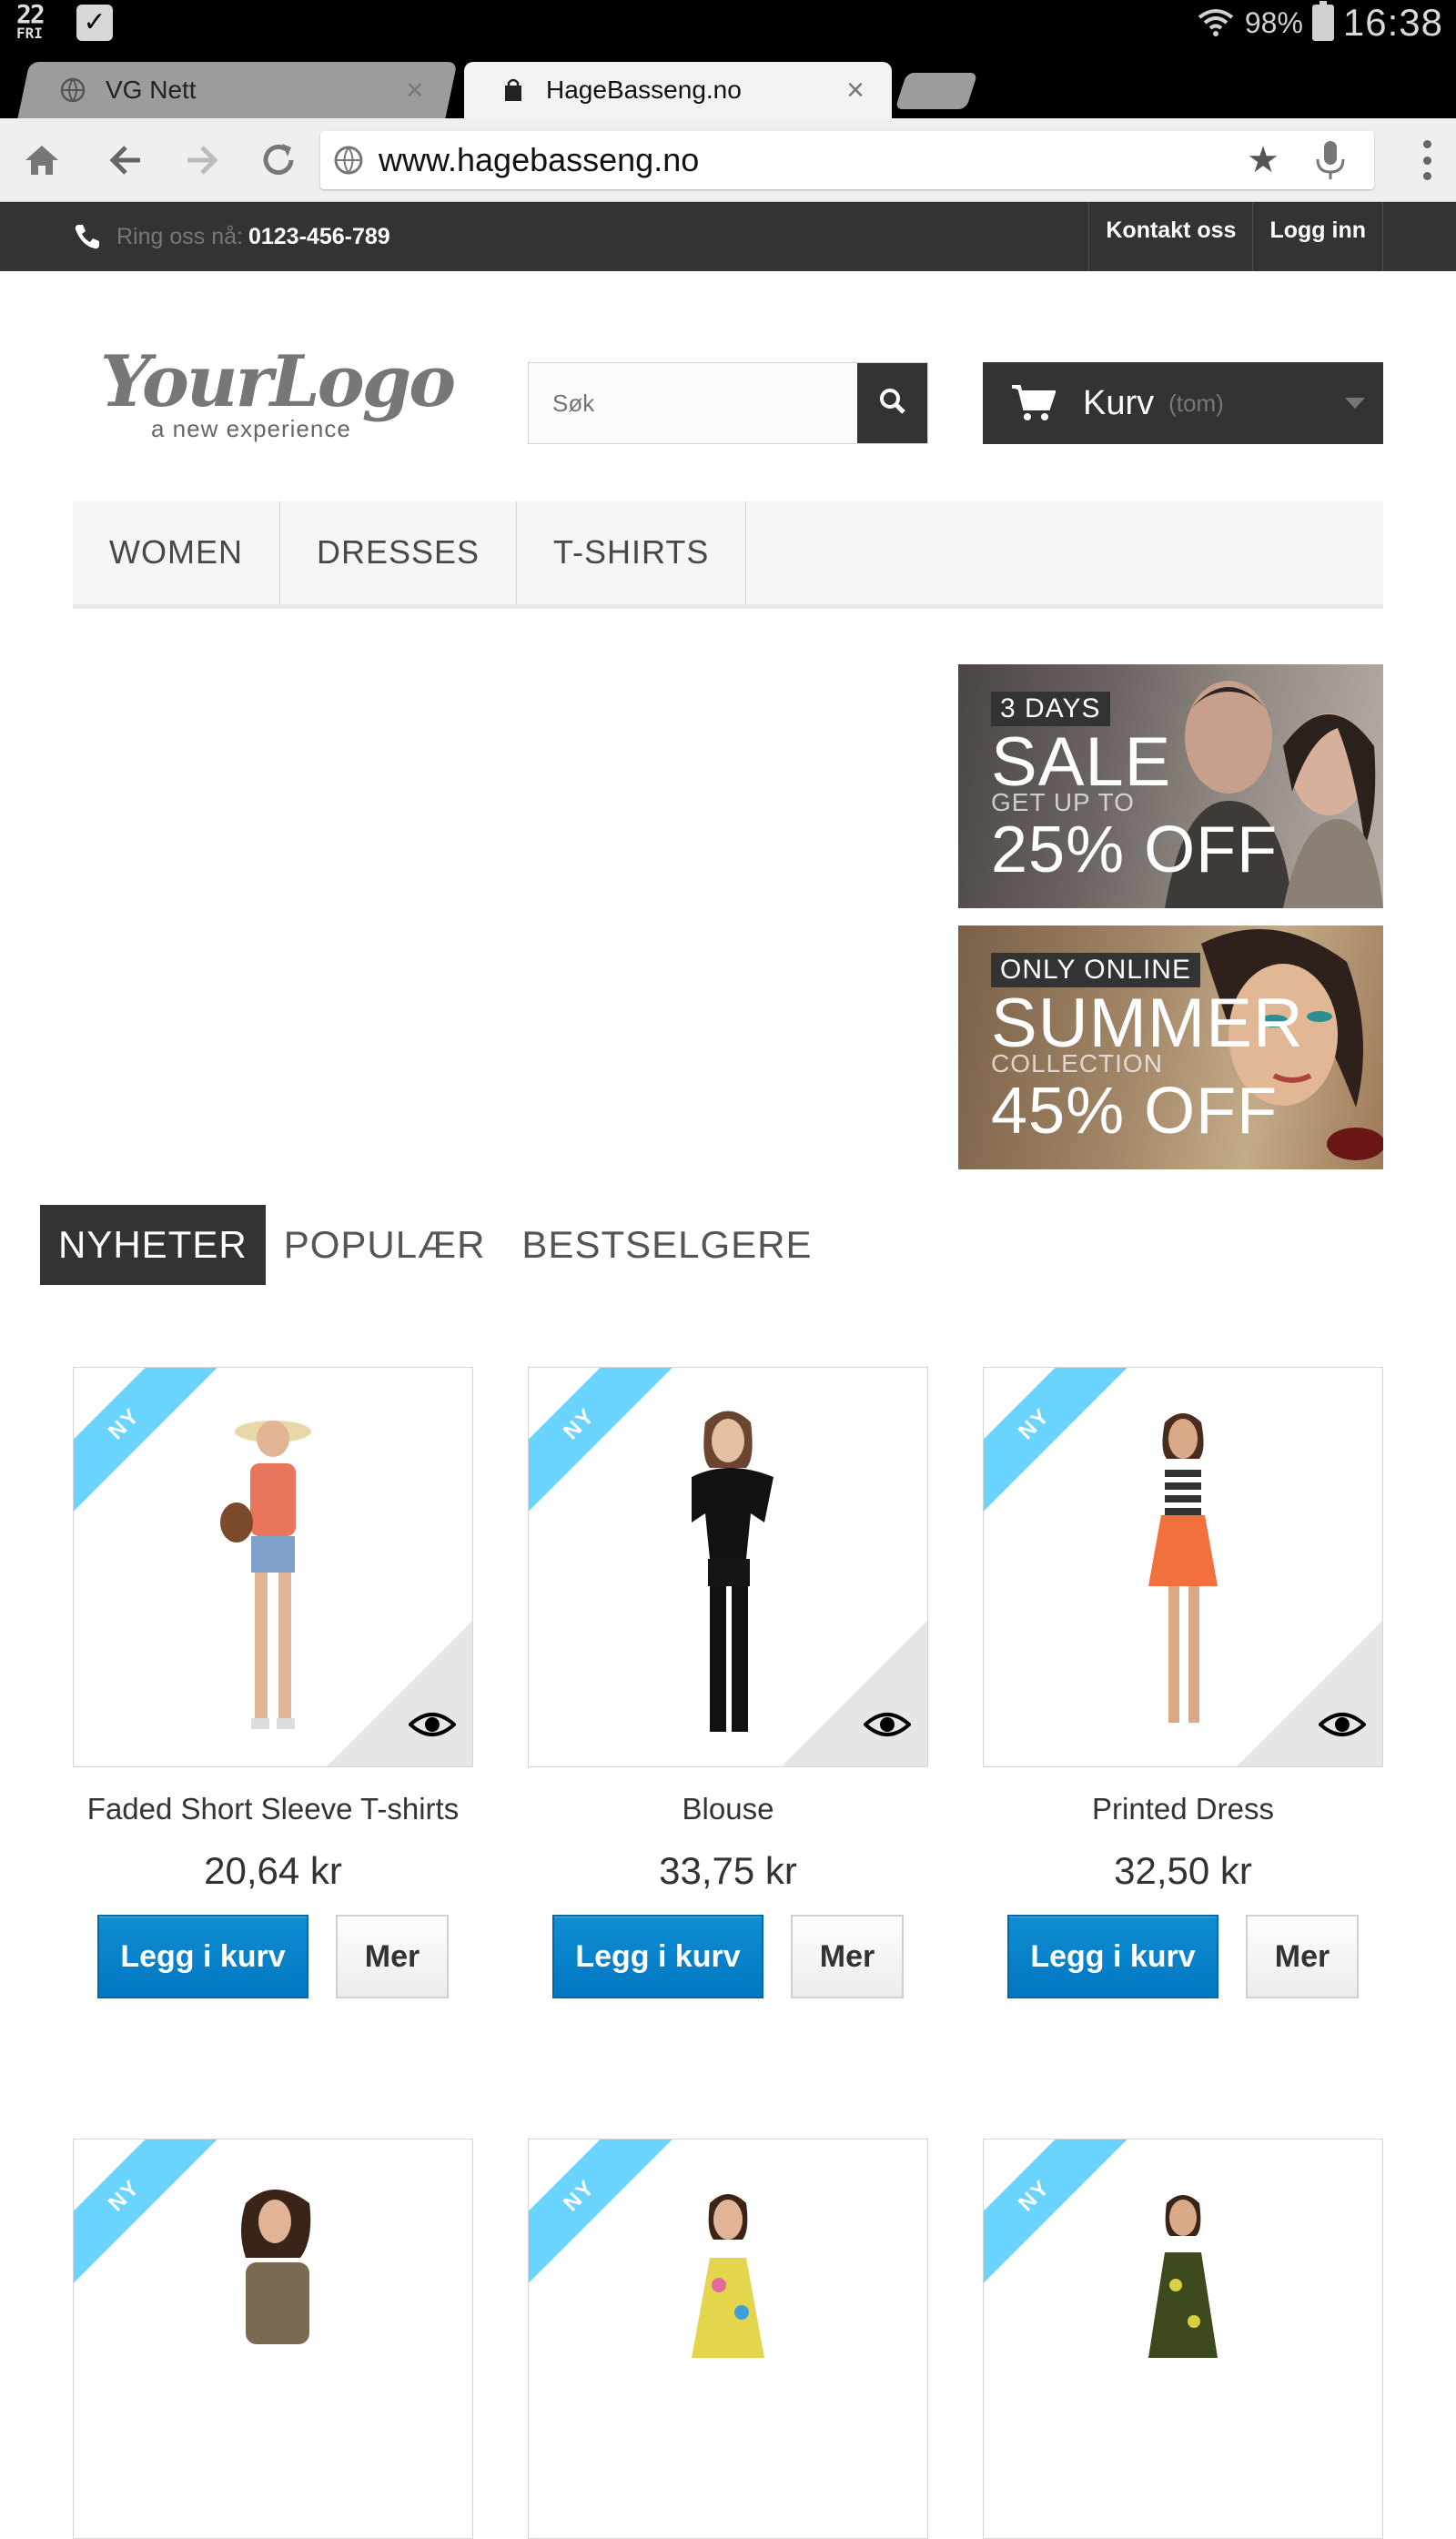 This screenshot has width=1456, height=2539. What do you see at coordinates (152, 90) in the screenshot?
I see `tab-title: VG Nett` at bounding box center [152, 90].